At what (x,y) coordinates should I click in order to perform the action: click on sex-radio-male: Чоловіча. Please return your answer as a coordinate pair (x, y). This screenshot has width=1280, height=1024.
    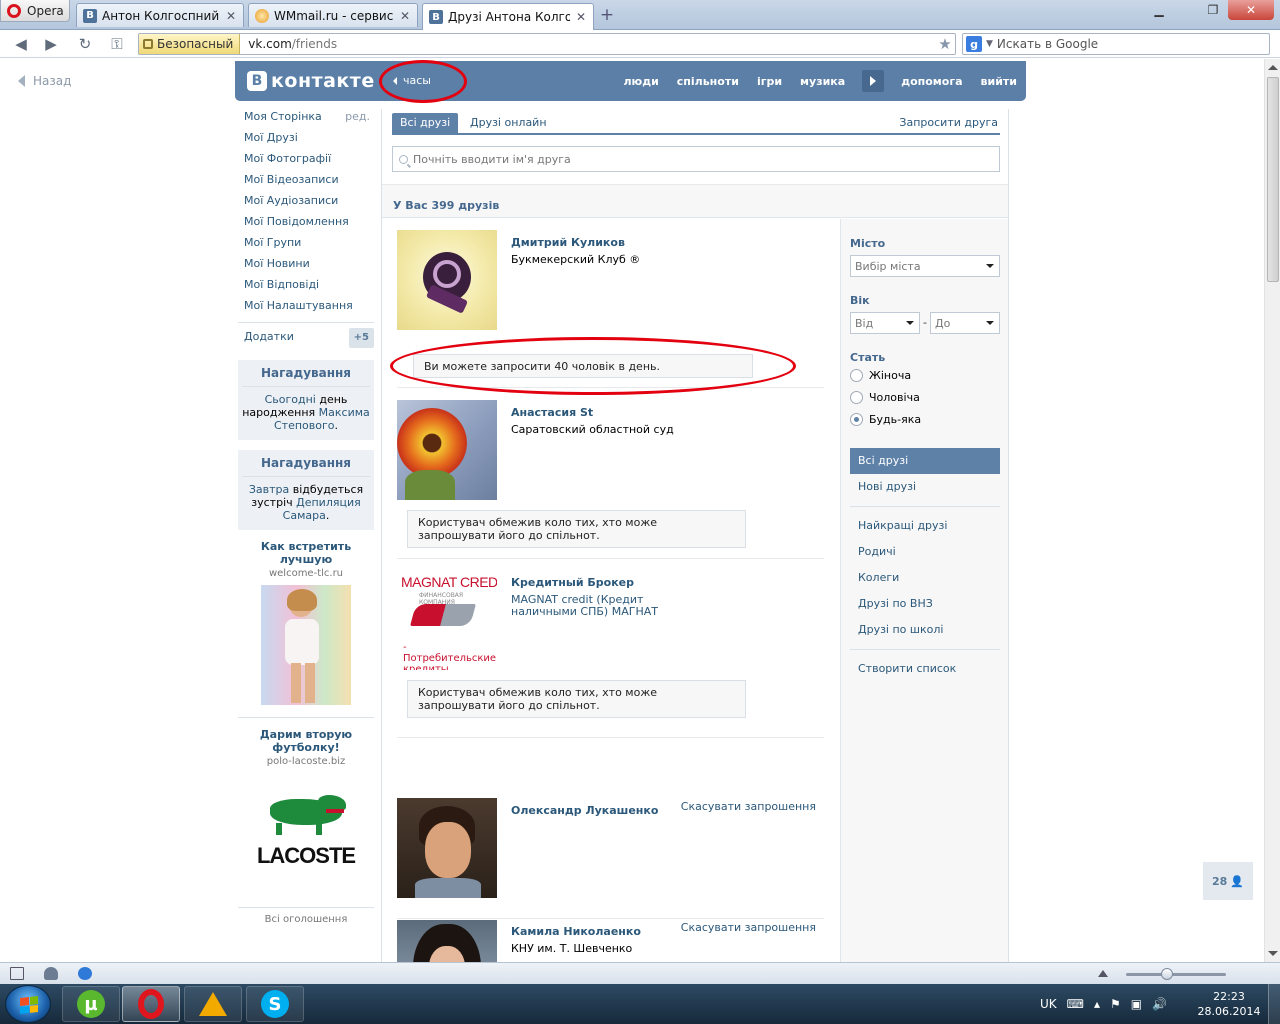
    Looking at the image, I should click on (885, 397).